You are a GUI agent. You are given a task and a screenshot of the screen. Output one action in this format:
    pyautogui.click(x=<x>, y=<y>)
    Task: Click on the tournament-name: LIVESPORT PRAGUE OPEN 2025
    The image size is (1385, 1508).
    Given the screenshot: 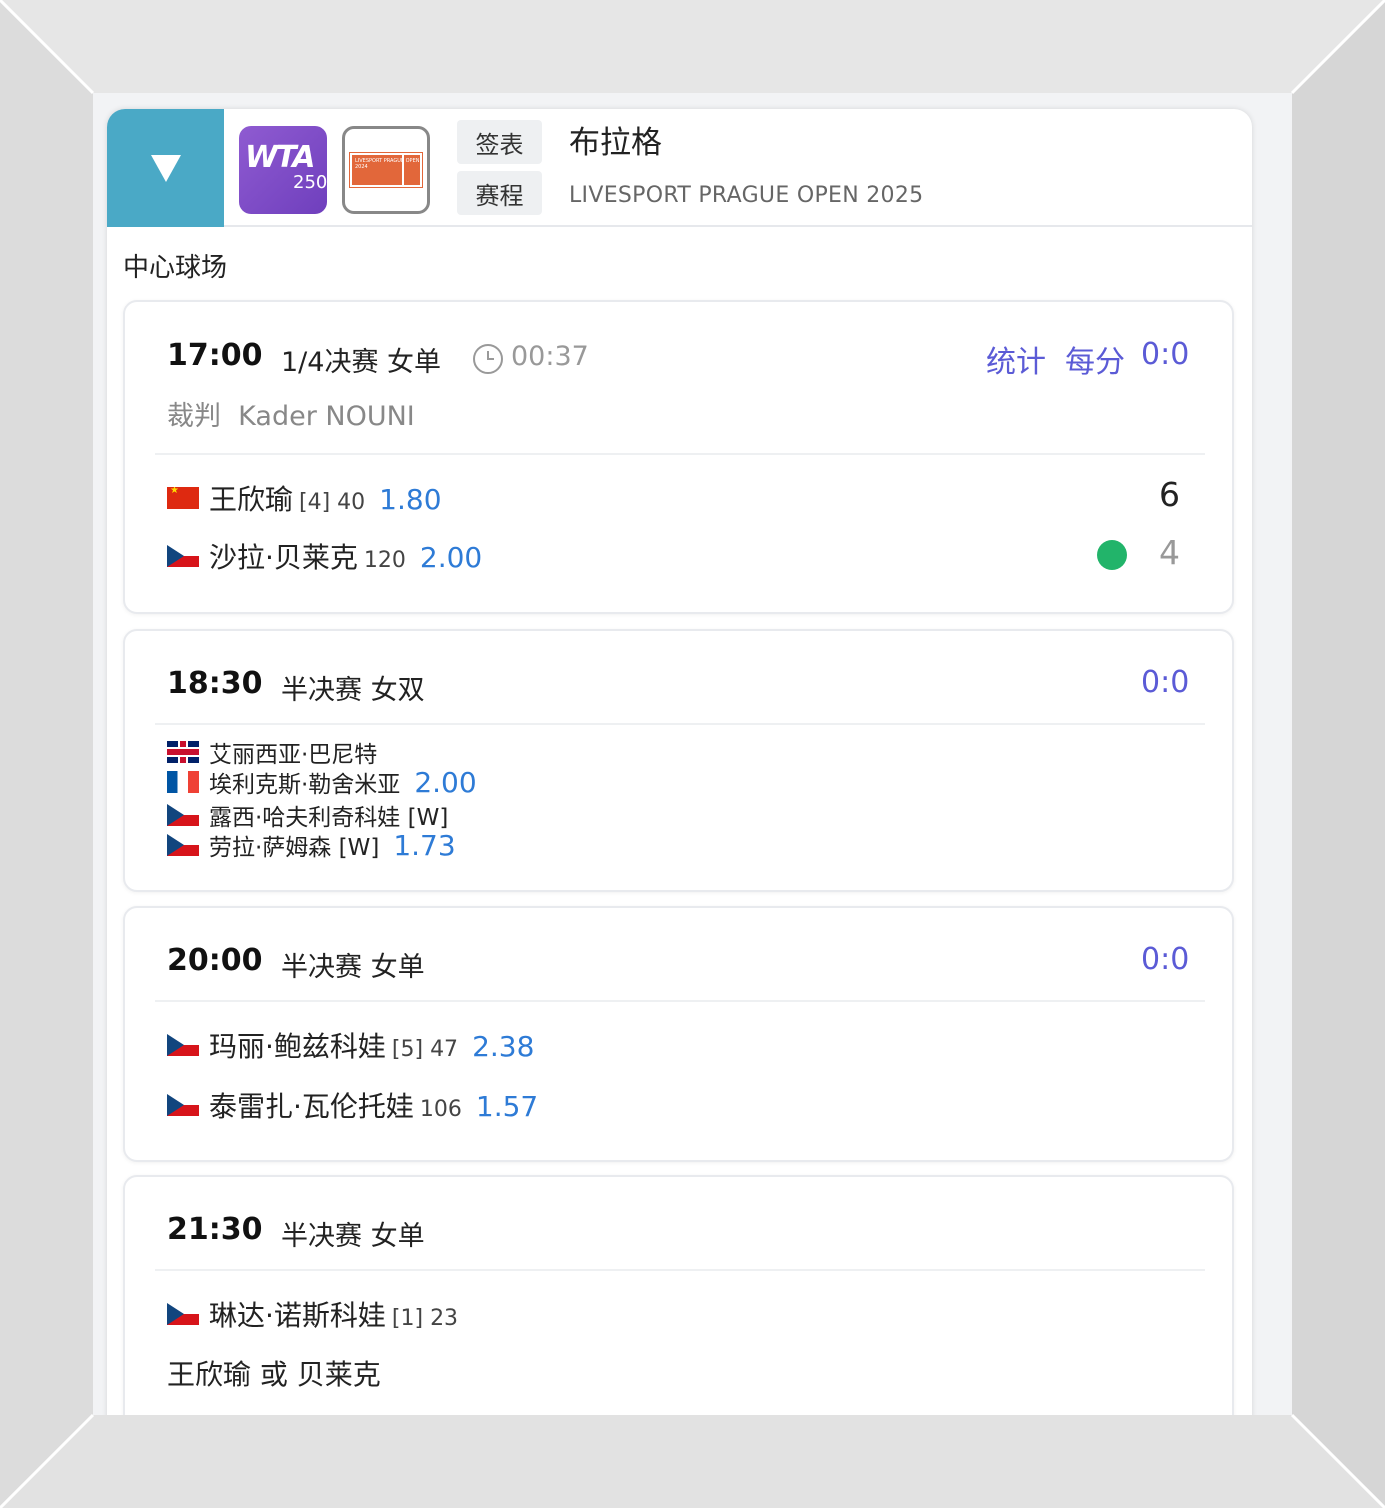 What is the action you would take?
    pyautogui.click(x=746, y=195)
    